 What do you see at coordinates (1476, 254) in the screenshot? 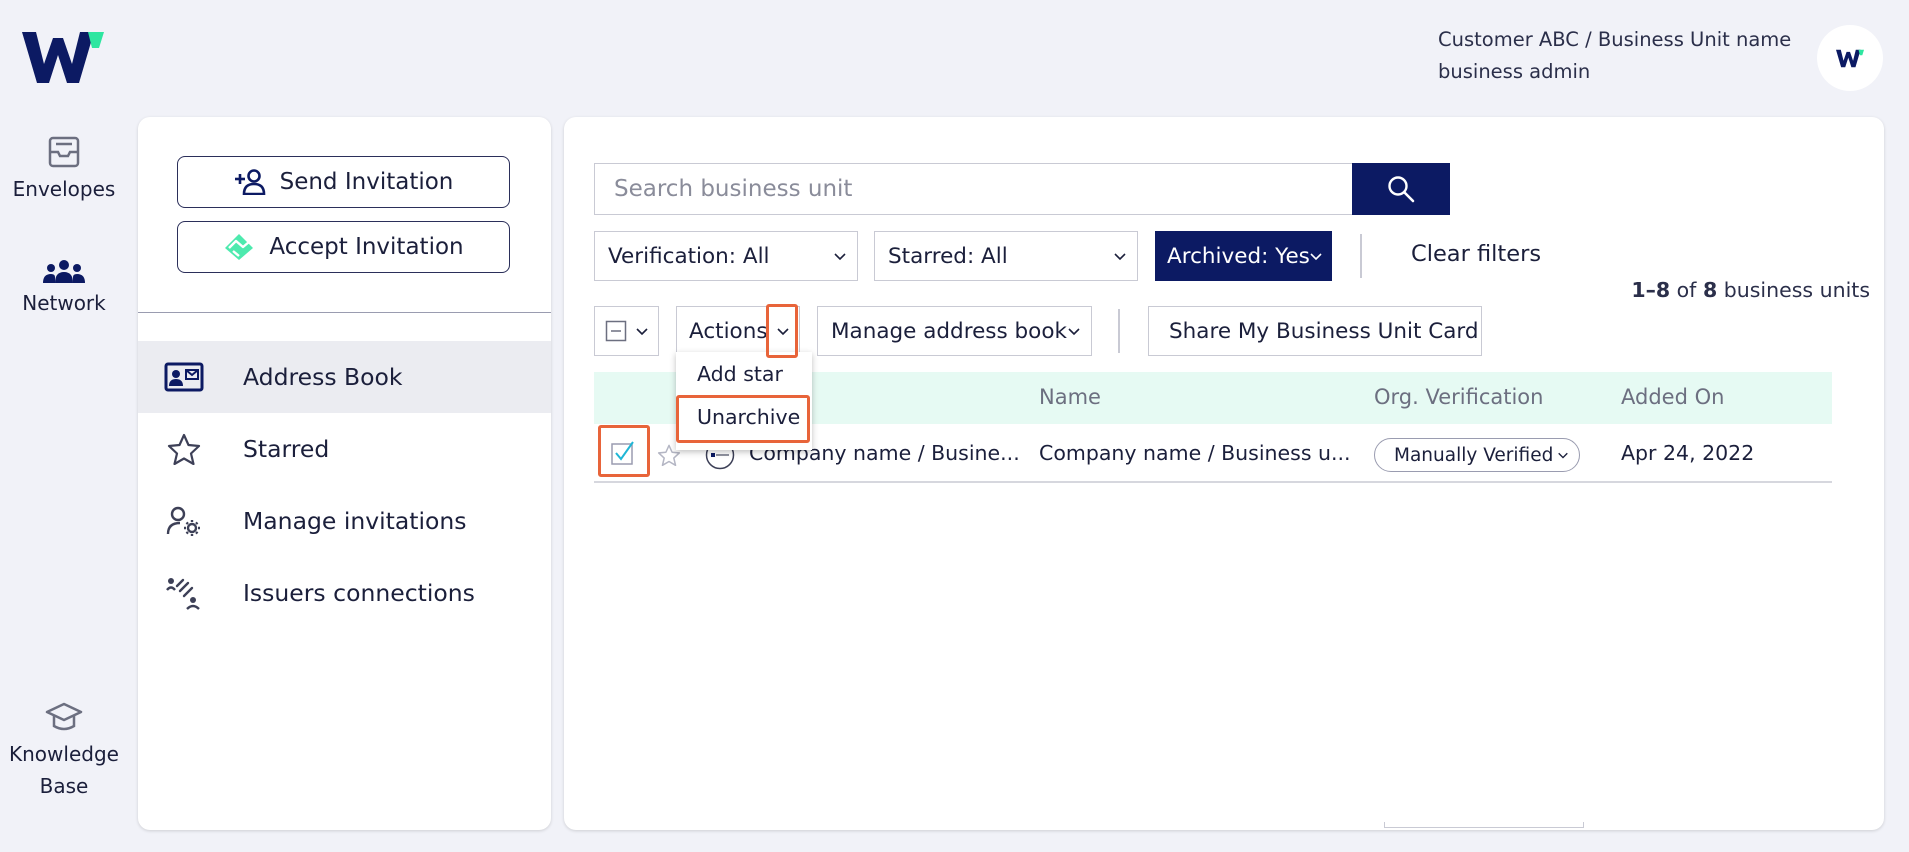
I see `clear-filters-link: Clear filters` at bounding box center [1476, 254].